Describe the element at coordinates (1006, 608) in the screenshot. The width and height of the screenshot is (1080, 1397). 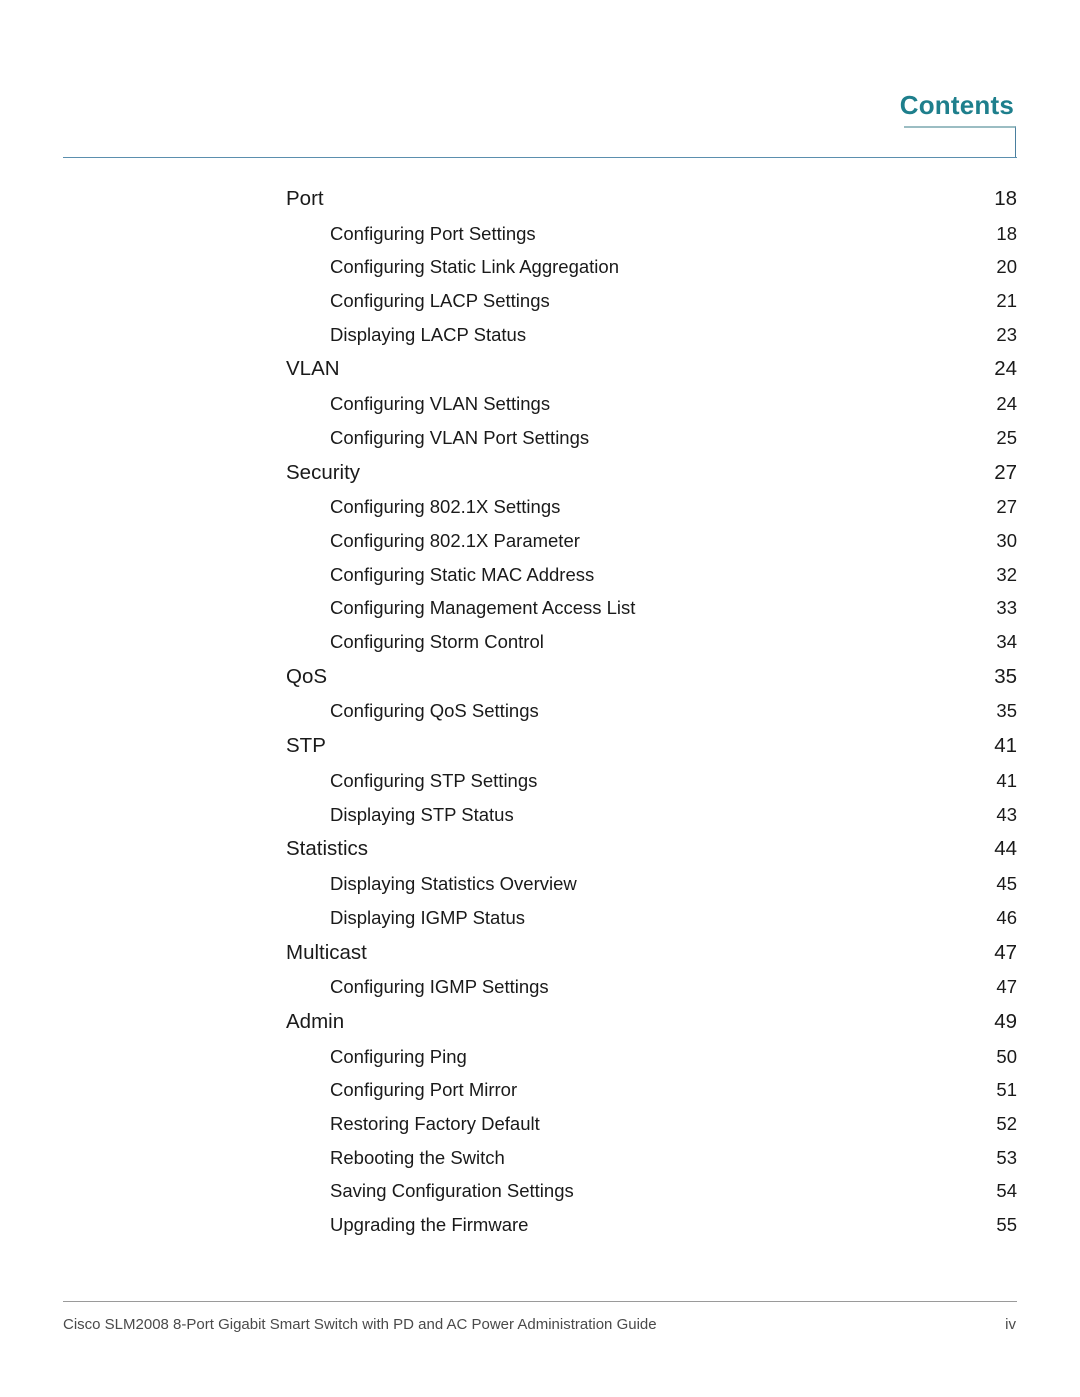
I see `toc-entry-page-number: 33` at that location.